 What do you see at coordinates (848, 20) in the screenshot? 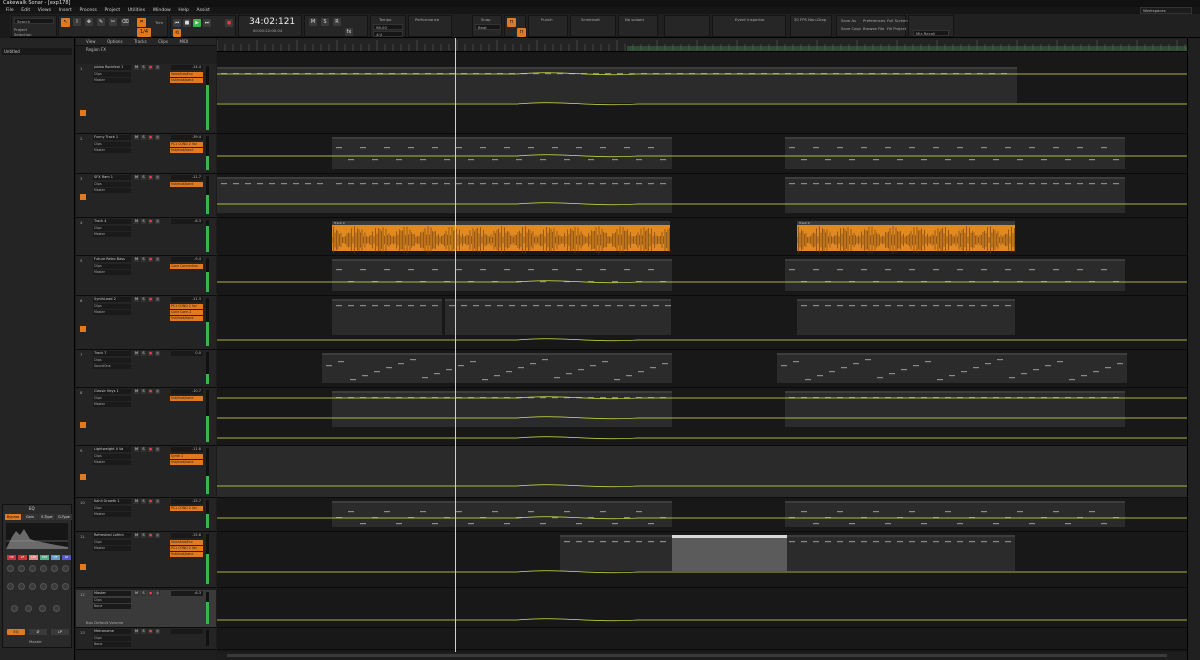
I see `save-as-button: Save As` at bounding box center [848, 20].